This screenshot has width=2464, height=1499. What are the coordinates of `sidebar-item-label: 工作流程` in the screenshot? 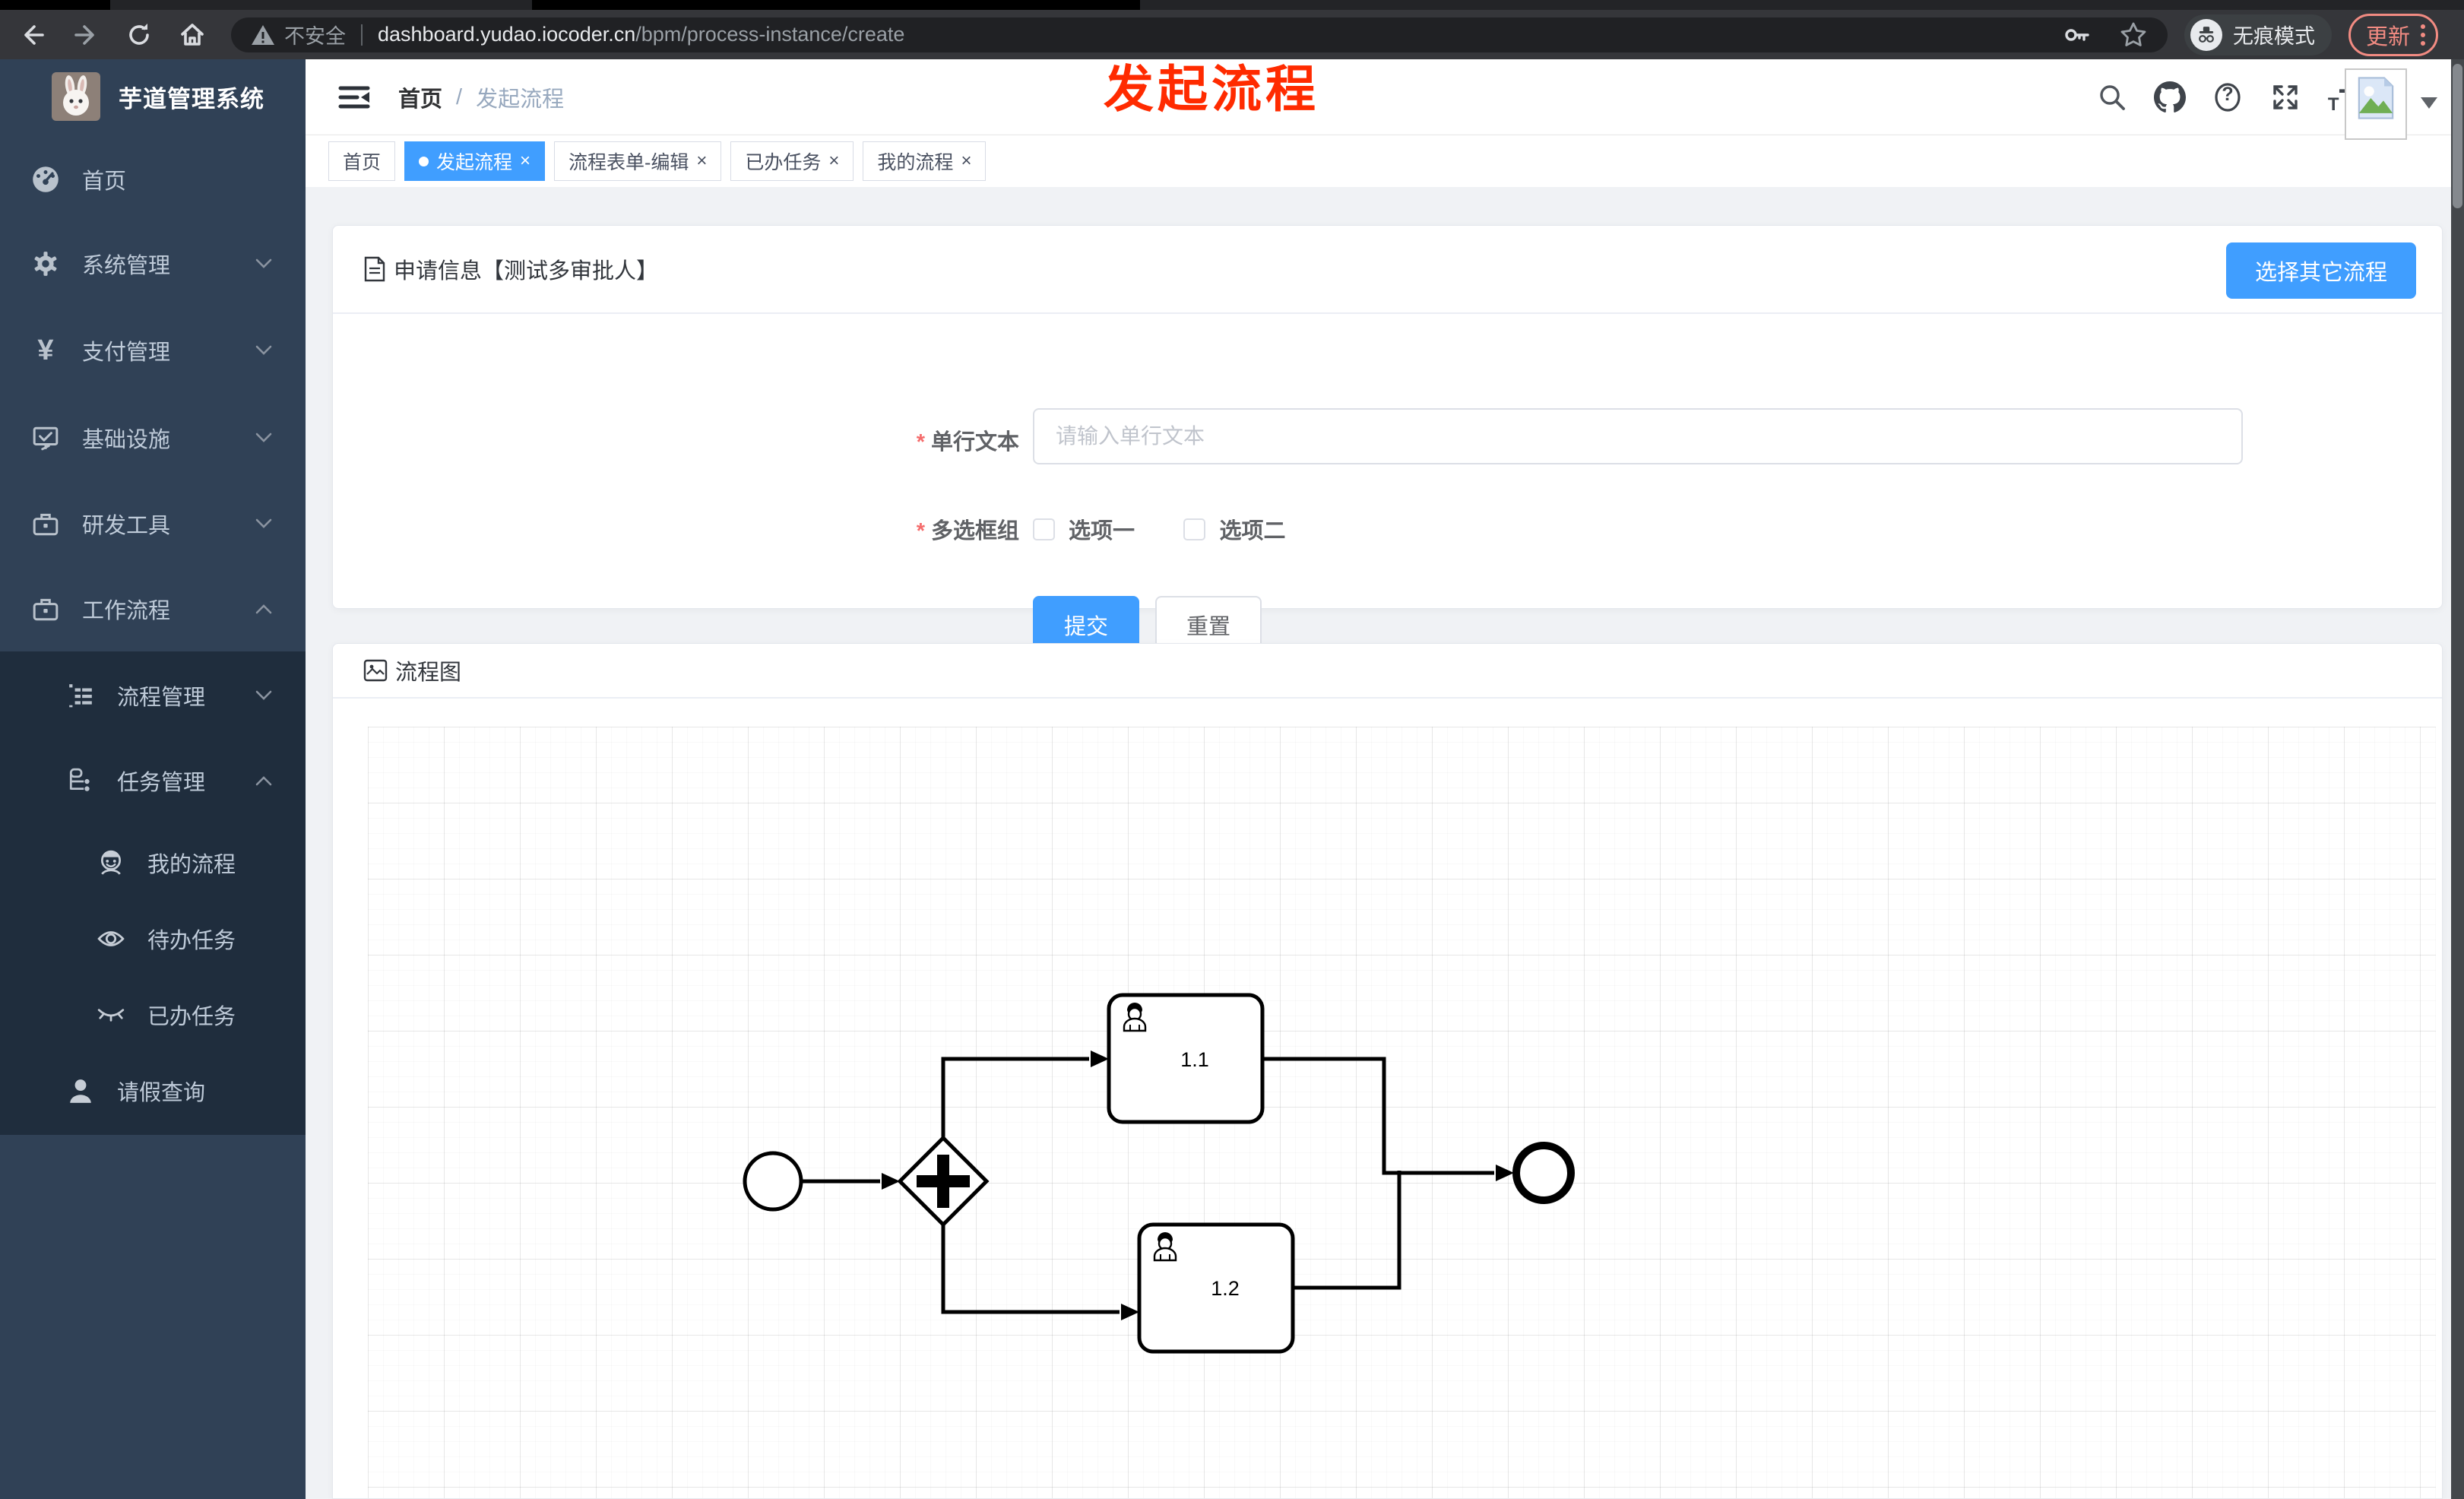 It's located at (126, 611).